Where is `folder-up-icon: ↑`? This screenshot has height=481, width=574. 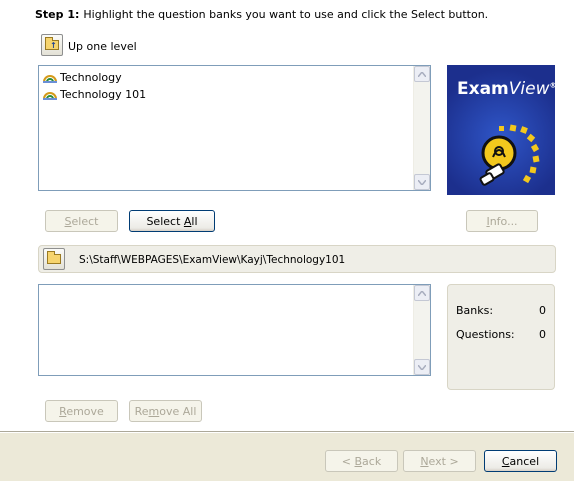 folder-up-icon: ↑ is located at coordinates (52, 43).